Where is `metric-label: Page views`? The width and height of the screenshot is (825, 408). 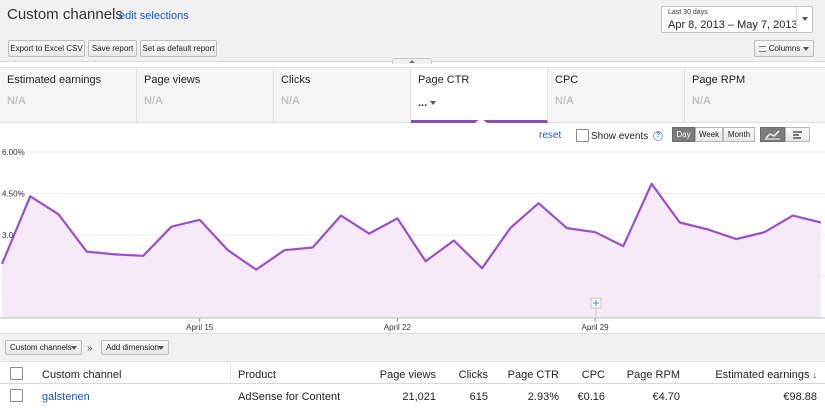 metric-label: Page views is located at coordinates (172, 80).